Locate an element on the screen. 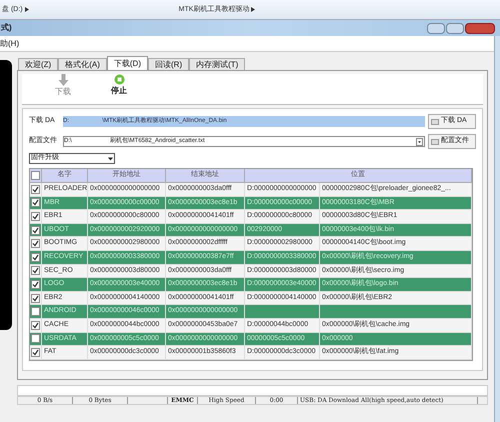  minimize-button is located at coordinates (436, 28).